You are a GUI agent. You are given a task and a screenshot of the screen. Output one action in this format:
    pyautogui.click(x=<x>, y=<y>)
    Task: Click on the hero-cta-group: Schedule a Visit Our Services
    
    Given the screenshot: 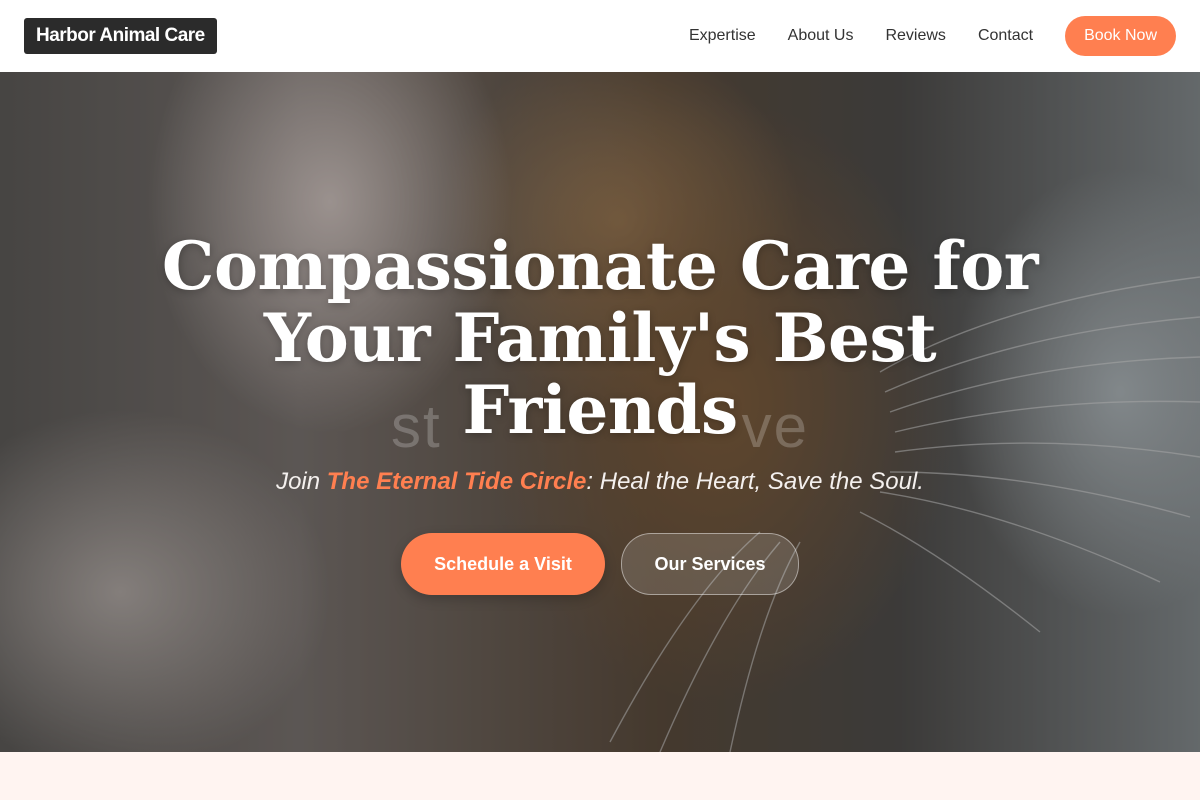 What is the action you would take?
    pyautogui.click(x=600, y=564)
    